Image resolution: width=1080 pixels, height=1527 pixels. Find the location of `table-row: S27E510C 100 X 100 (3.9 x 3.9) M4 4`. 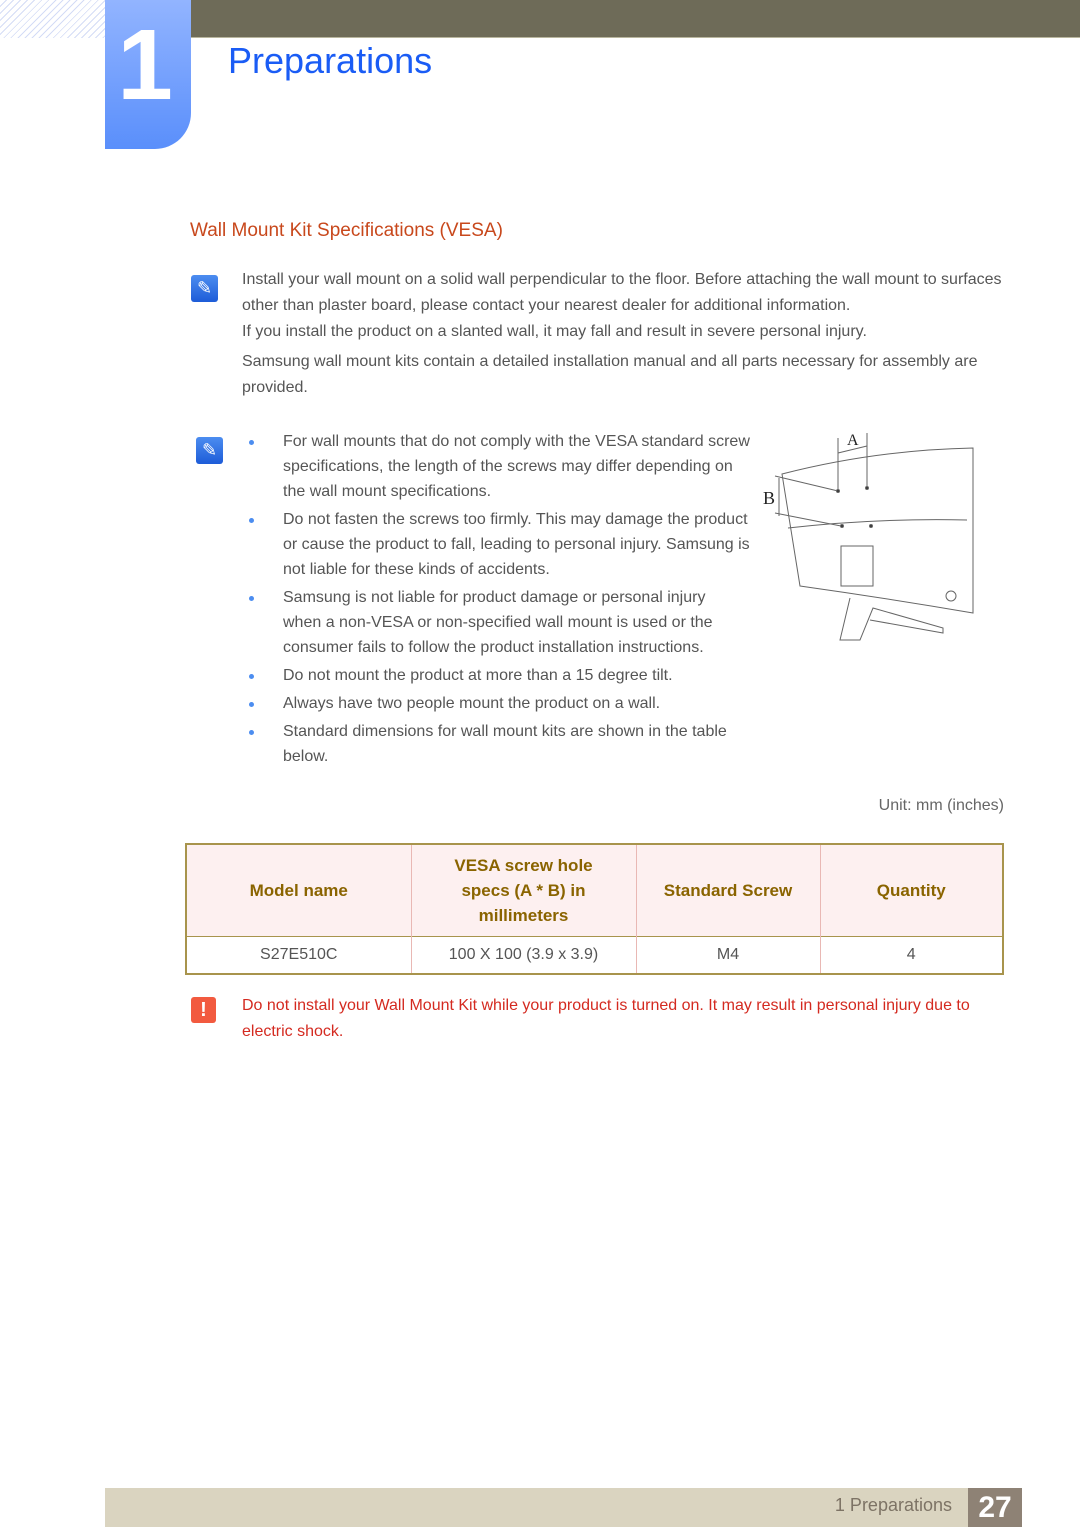

table-row: S27E510C 100 X 100 (3.9 x 3.9) M4 4 is located at coordinates (594, 954).